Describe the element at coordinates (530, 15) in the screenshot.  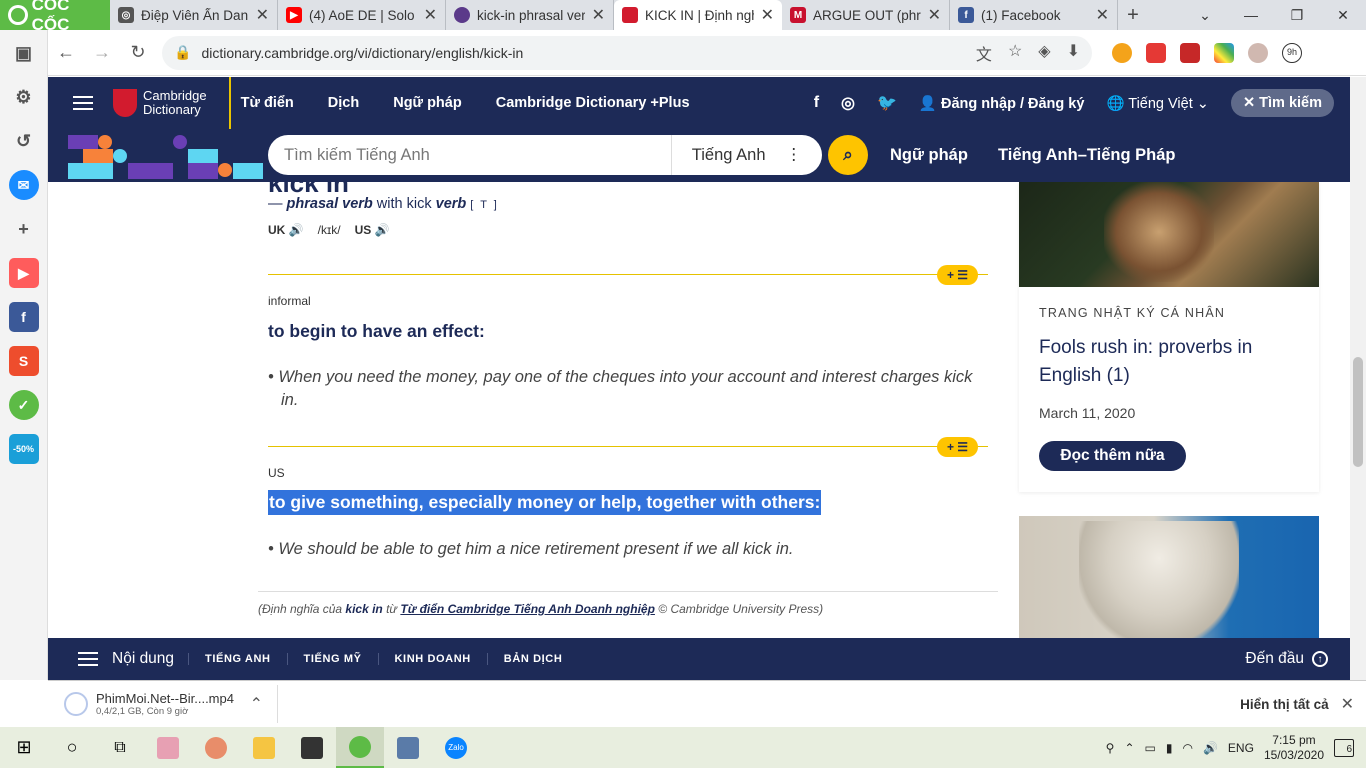
I see `tab-3: kick-in phrasal ver ✕` at that location.